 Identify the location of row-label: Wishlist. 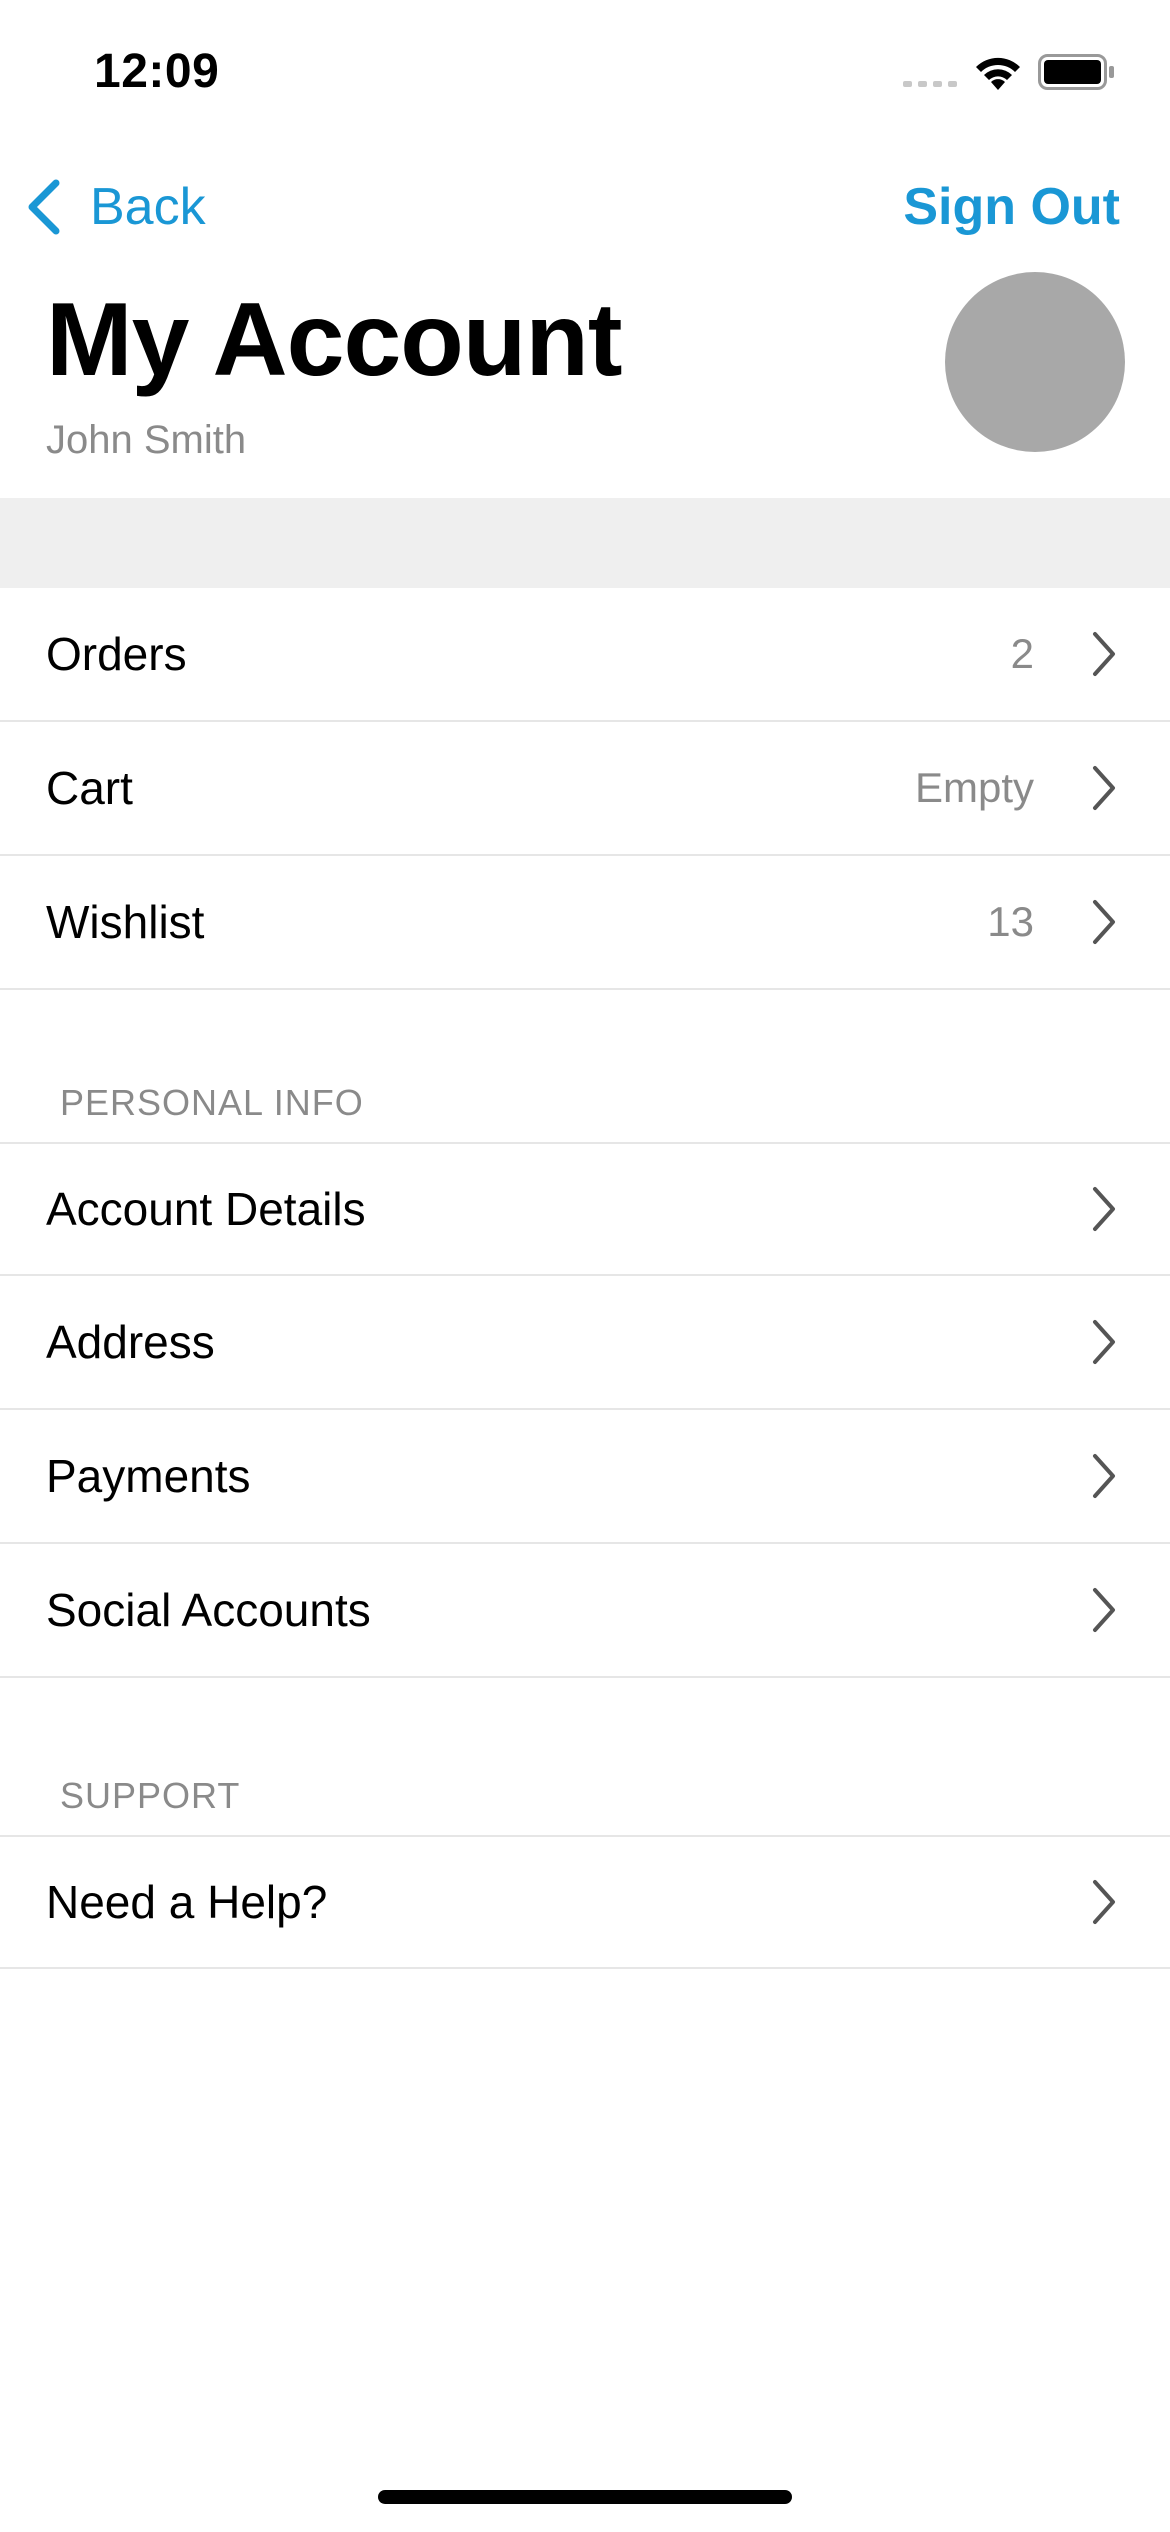
(125, 922).